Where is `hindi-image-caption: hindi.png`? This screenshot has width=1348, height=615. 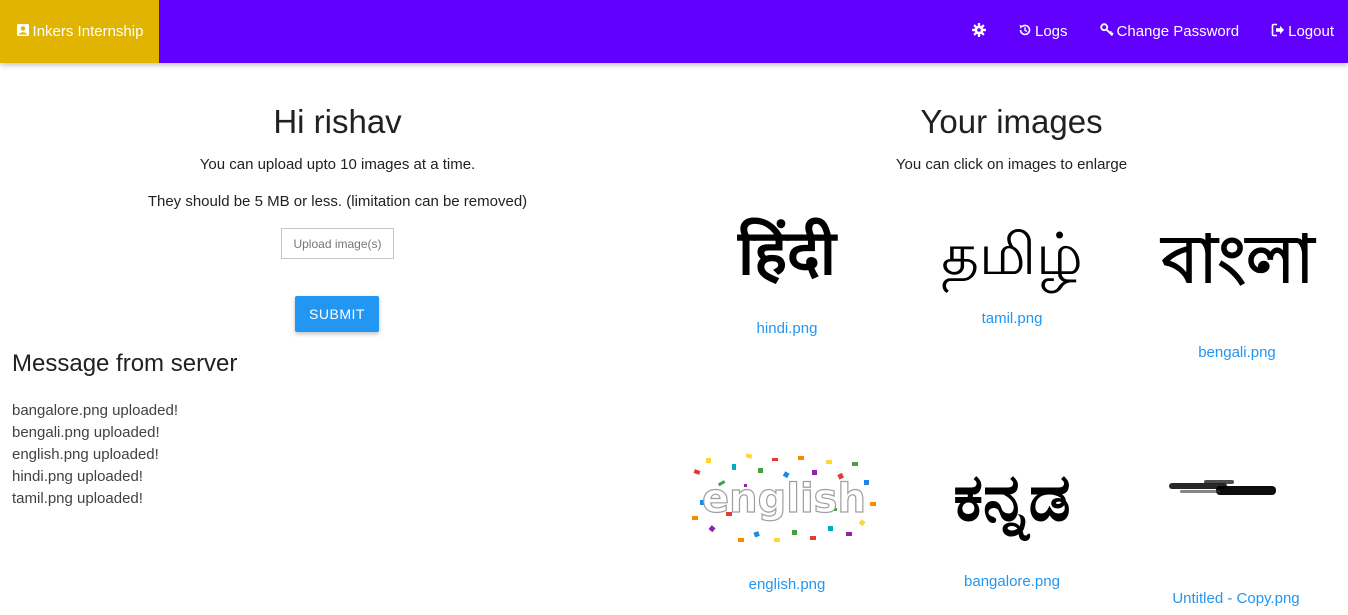 hindi-image-caption: hindi.png is located at coordinates (787, 328).